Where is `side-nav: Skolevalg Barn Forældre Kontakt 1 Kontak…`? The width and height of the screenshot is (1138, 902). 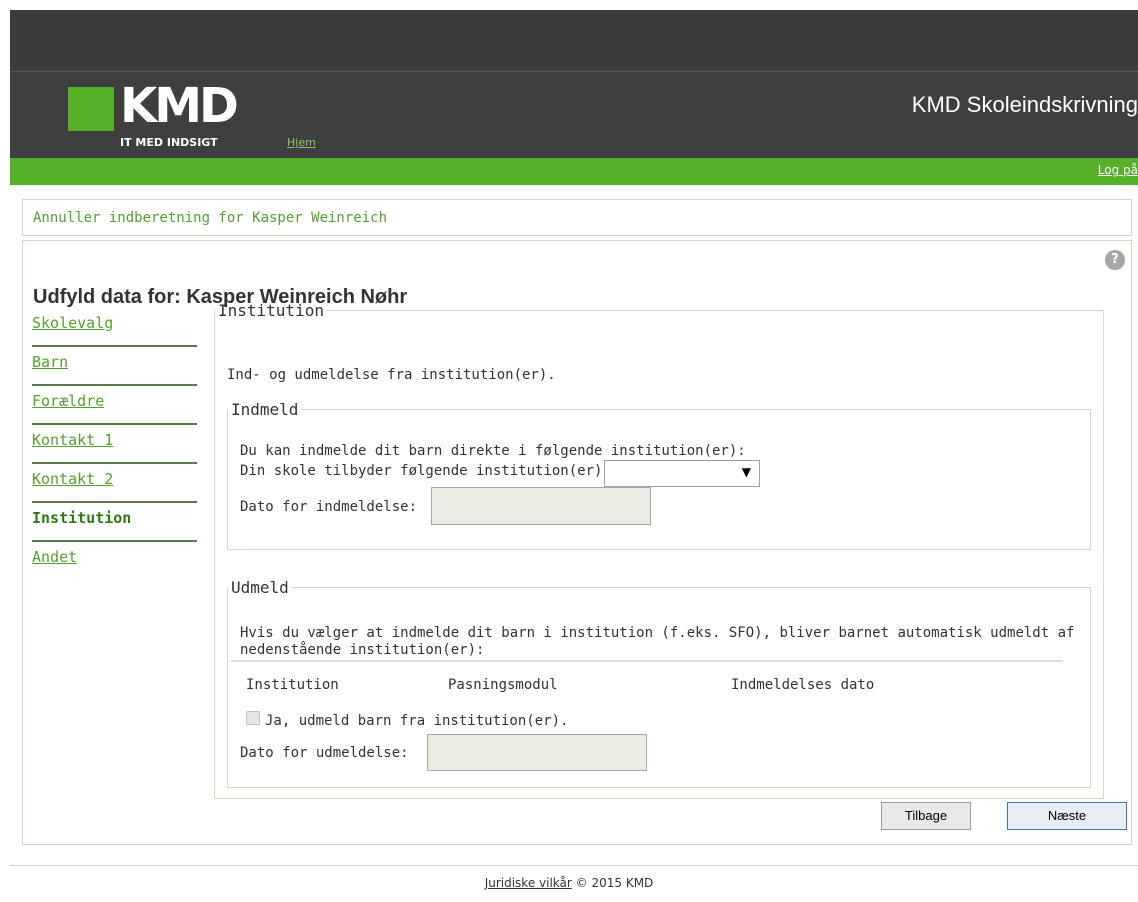
side-nav: Skolevalg Barn Forældre Kontakt 1 Kontak… is located at coordinates (114, 444).